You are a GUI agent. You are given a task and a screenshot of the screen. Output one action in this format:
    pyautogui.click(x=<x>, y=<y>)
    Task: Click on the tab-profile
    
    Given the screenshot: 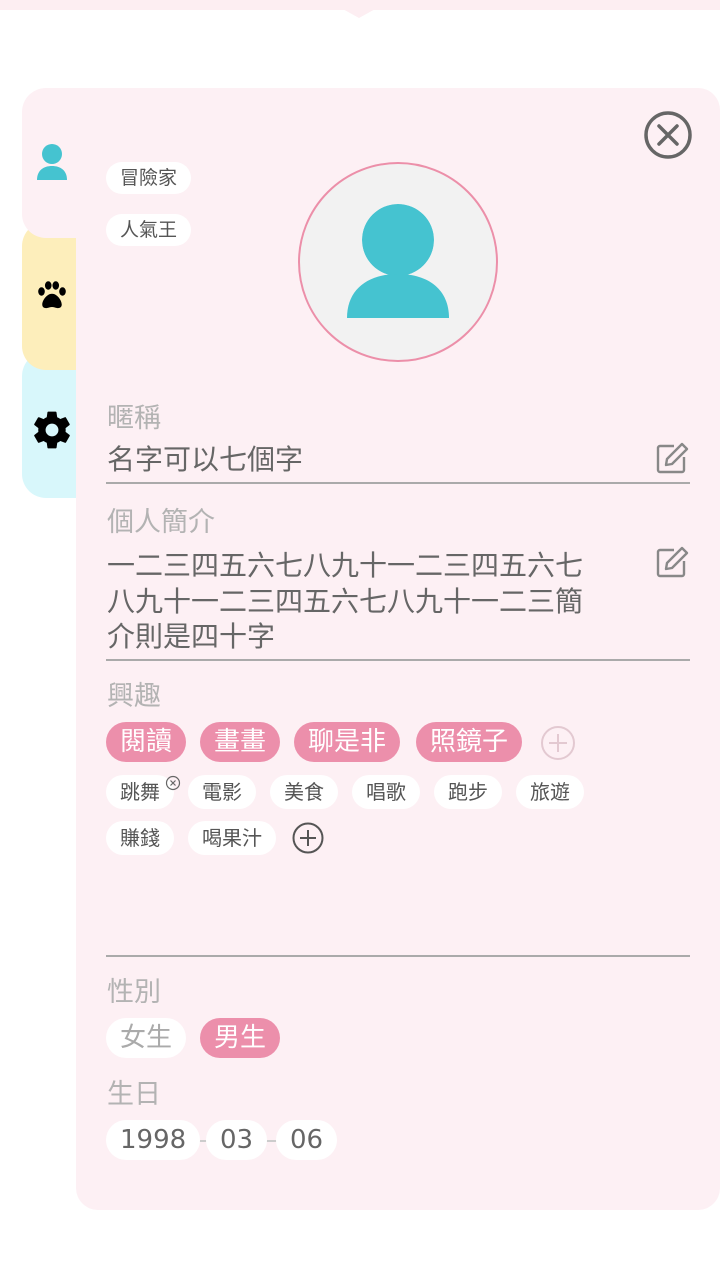 What is the action you would take?
    pyautogui.click(x=62, y=163)
    